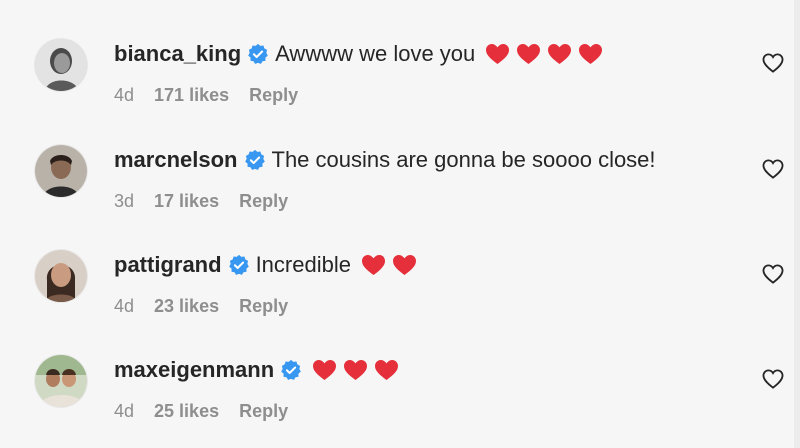 The image size is (800, 448). I want to click on comment-username: marcnelson, so click(176, 160).